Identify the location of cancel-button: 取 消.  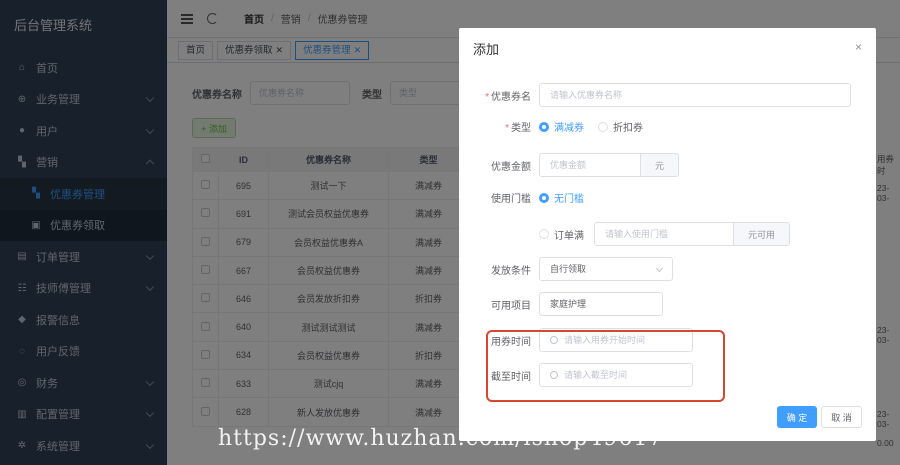
(841, 417).